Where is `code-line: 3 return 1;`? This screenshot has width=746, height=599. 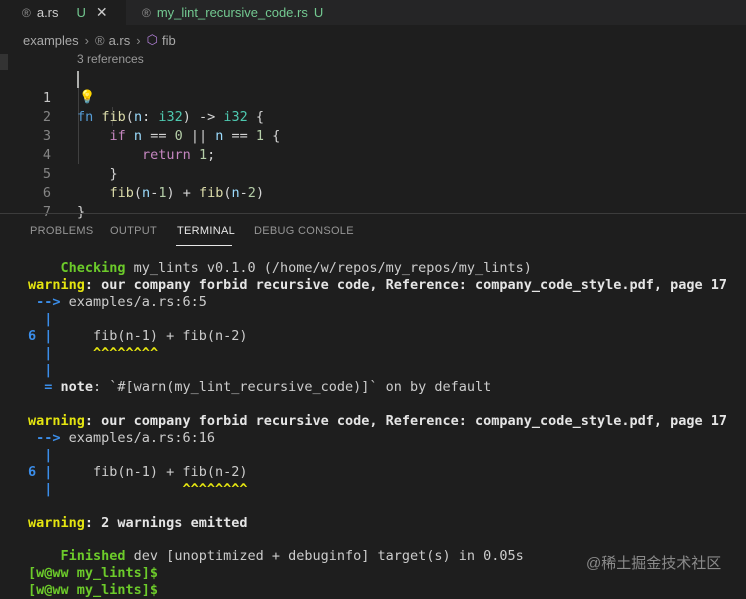 code-line: 3 return 1; is located at coordinates (373, 135).